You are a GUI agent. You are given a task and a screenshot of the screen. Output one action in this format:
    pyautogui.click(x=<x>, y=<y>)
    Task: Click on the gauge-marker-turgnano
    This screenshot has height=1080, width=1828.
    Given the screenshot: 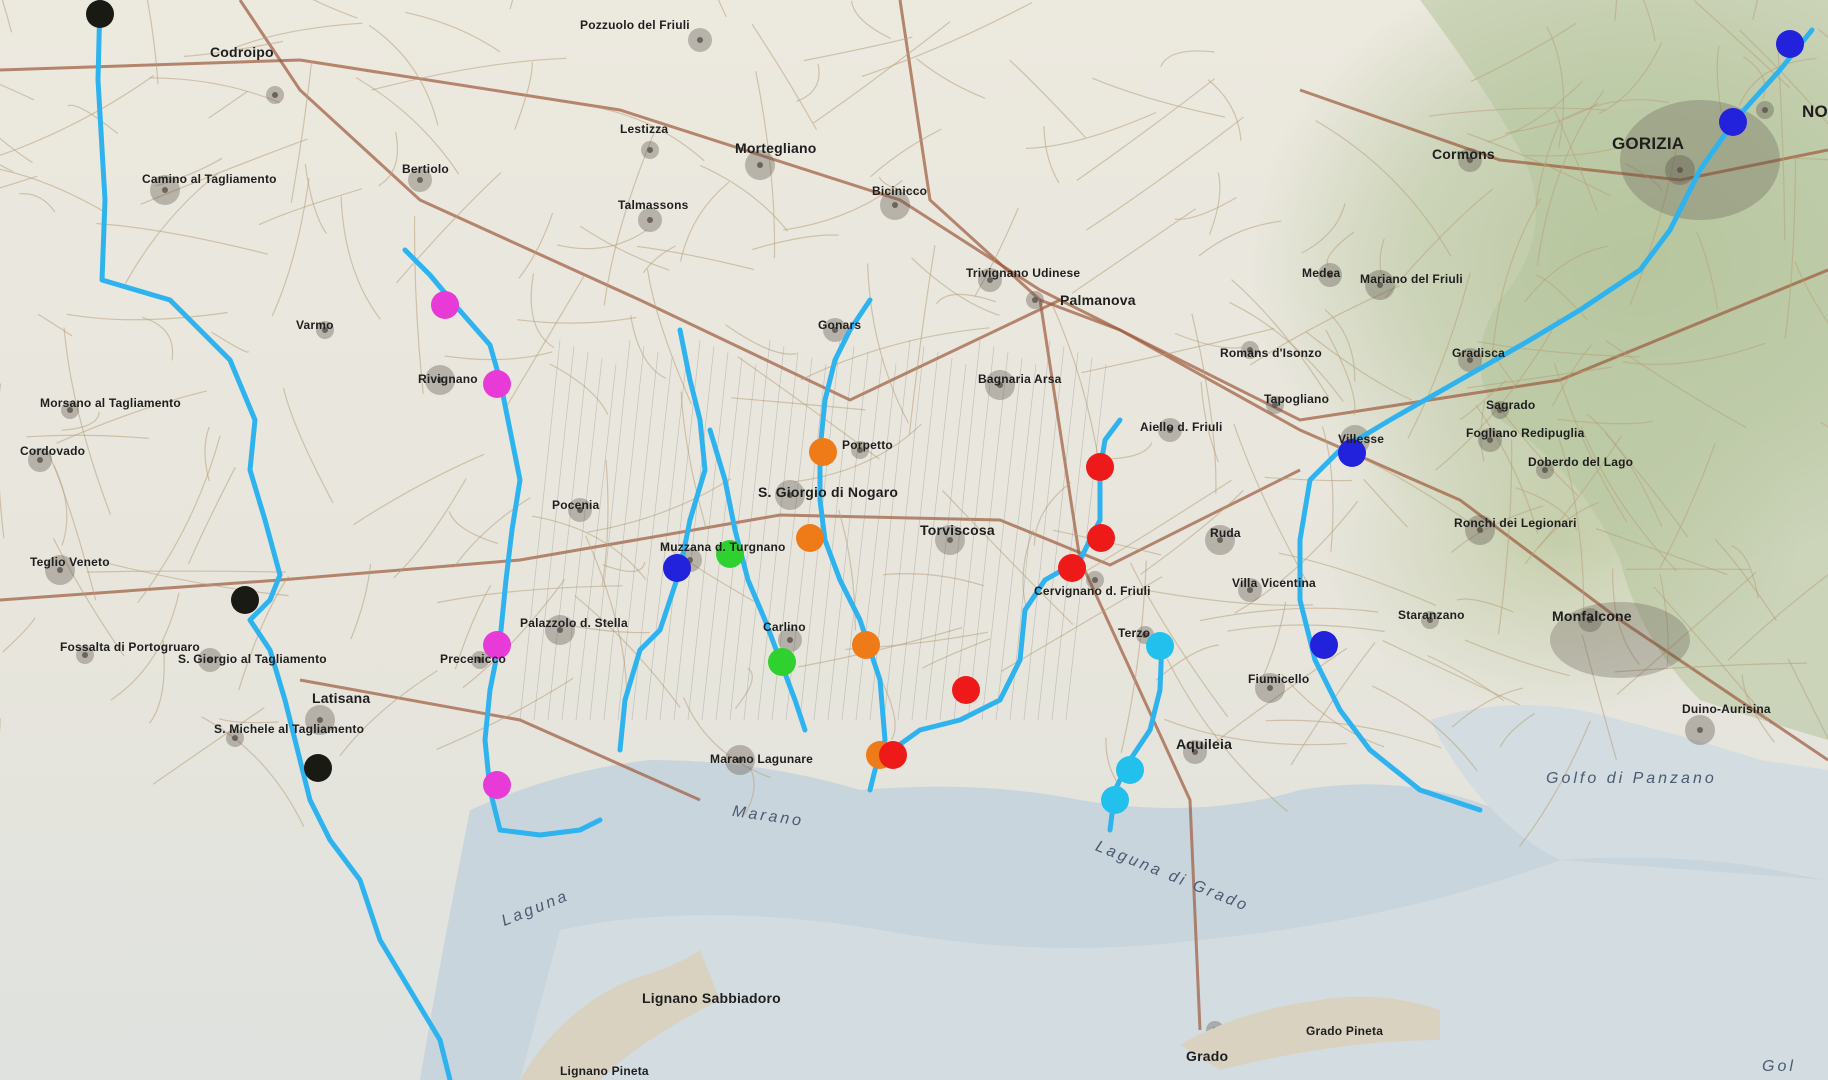 What is the action you would take?
    pyautogui.click(x=677, y=568)
    